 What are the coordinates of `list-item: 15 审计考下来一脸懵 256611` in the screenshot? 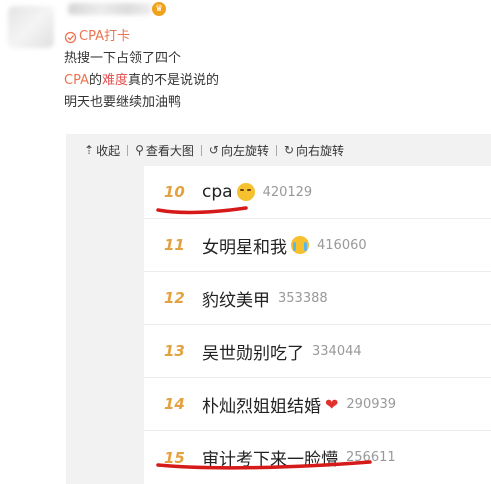 It's located at (317, 457).